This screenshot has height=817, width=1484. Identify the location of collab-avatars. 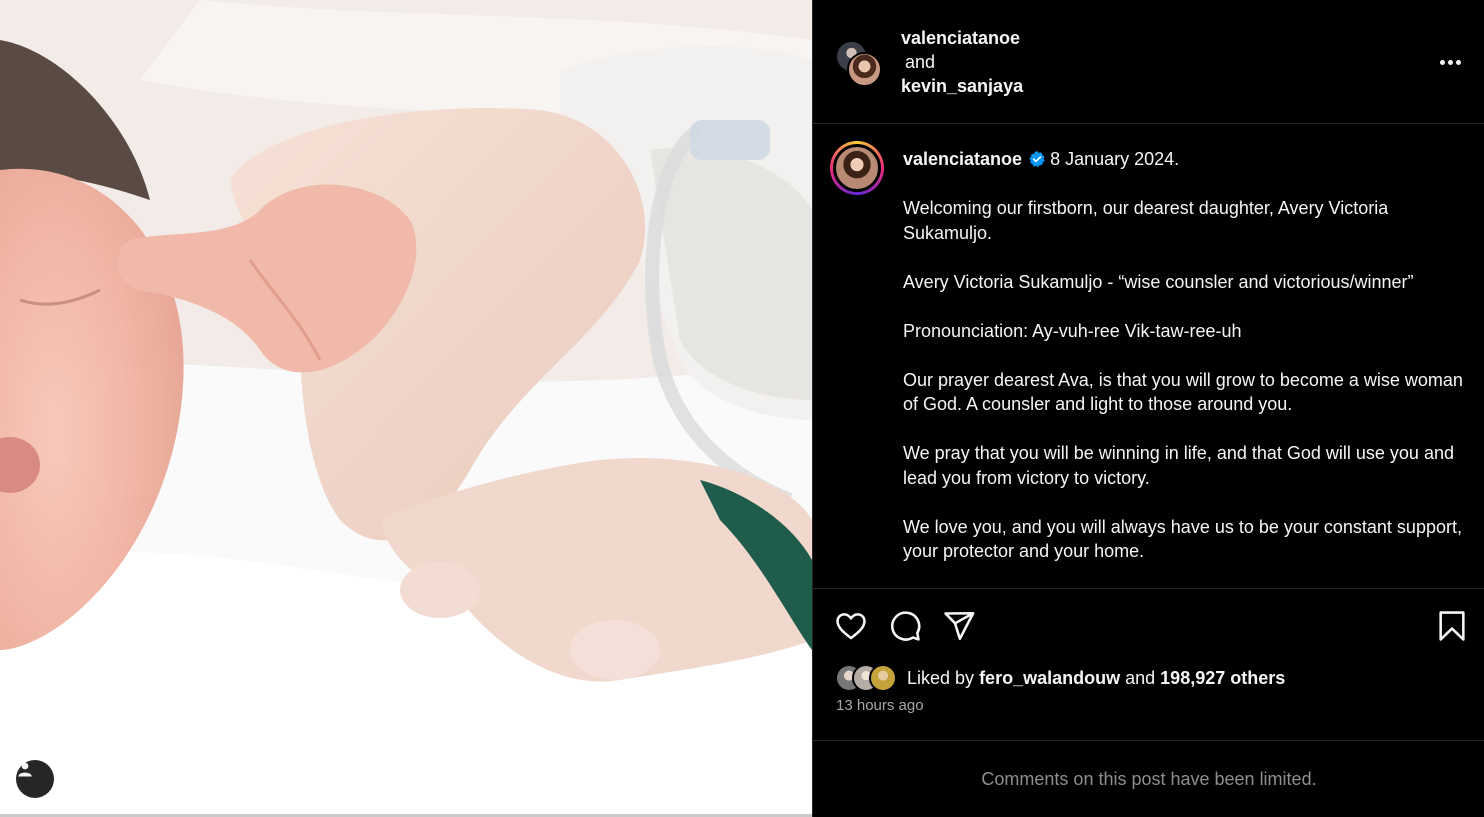
(859, 64).